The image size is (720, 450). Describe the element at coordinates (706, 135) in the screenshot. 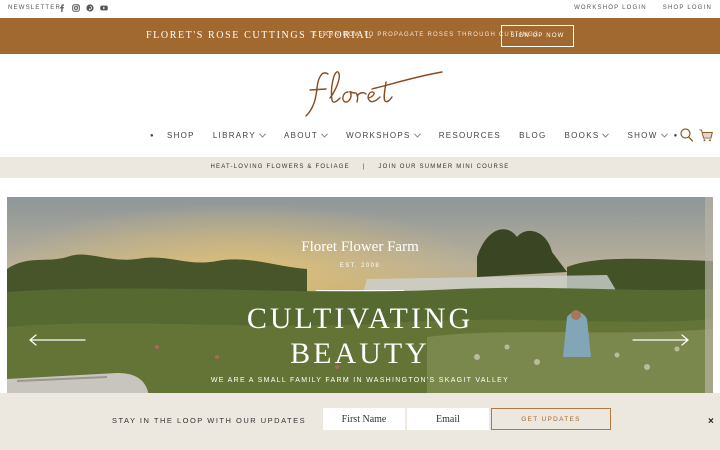

I see `cart-icon` at that location.